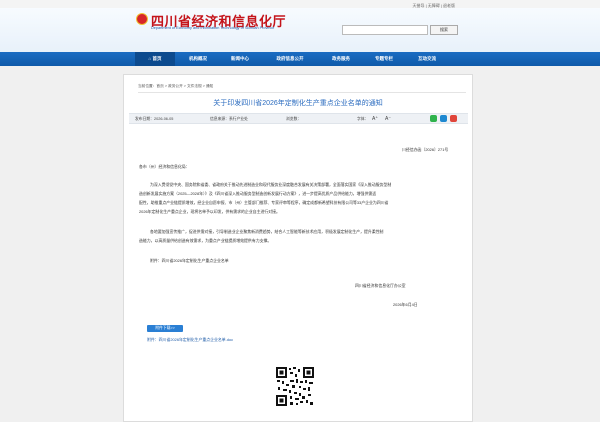  I want to click on nav-about: 机构概况, so click(198, 59).